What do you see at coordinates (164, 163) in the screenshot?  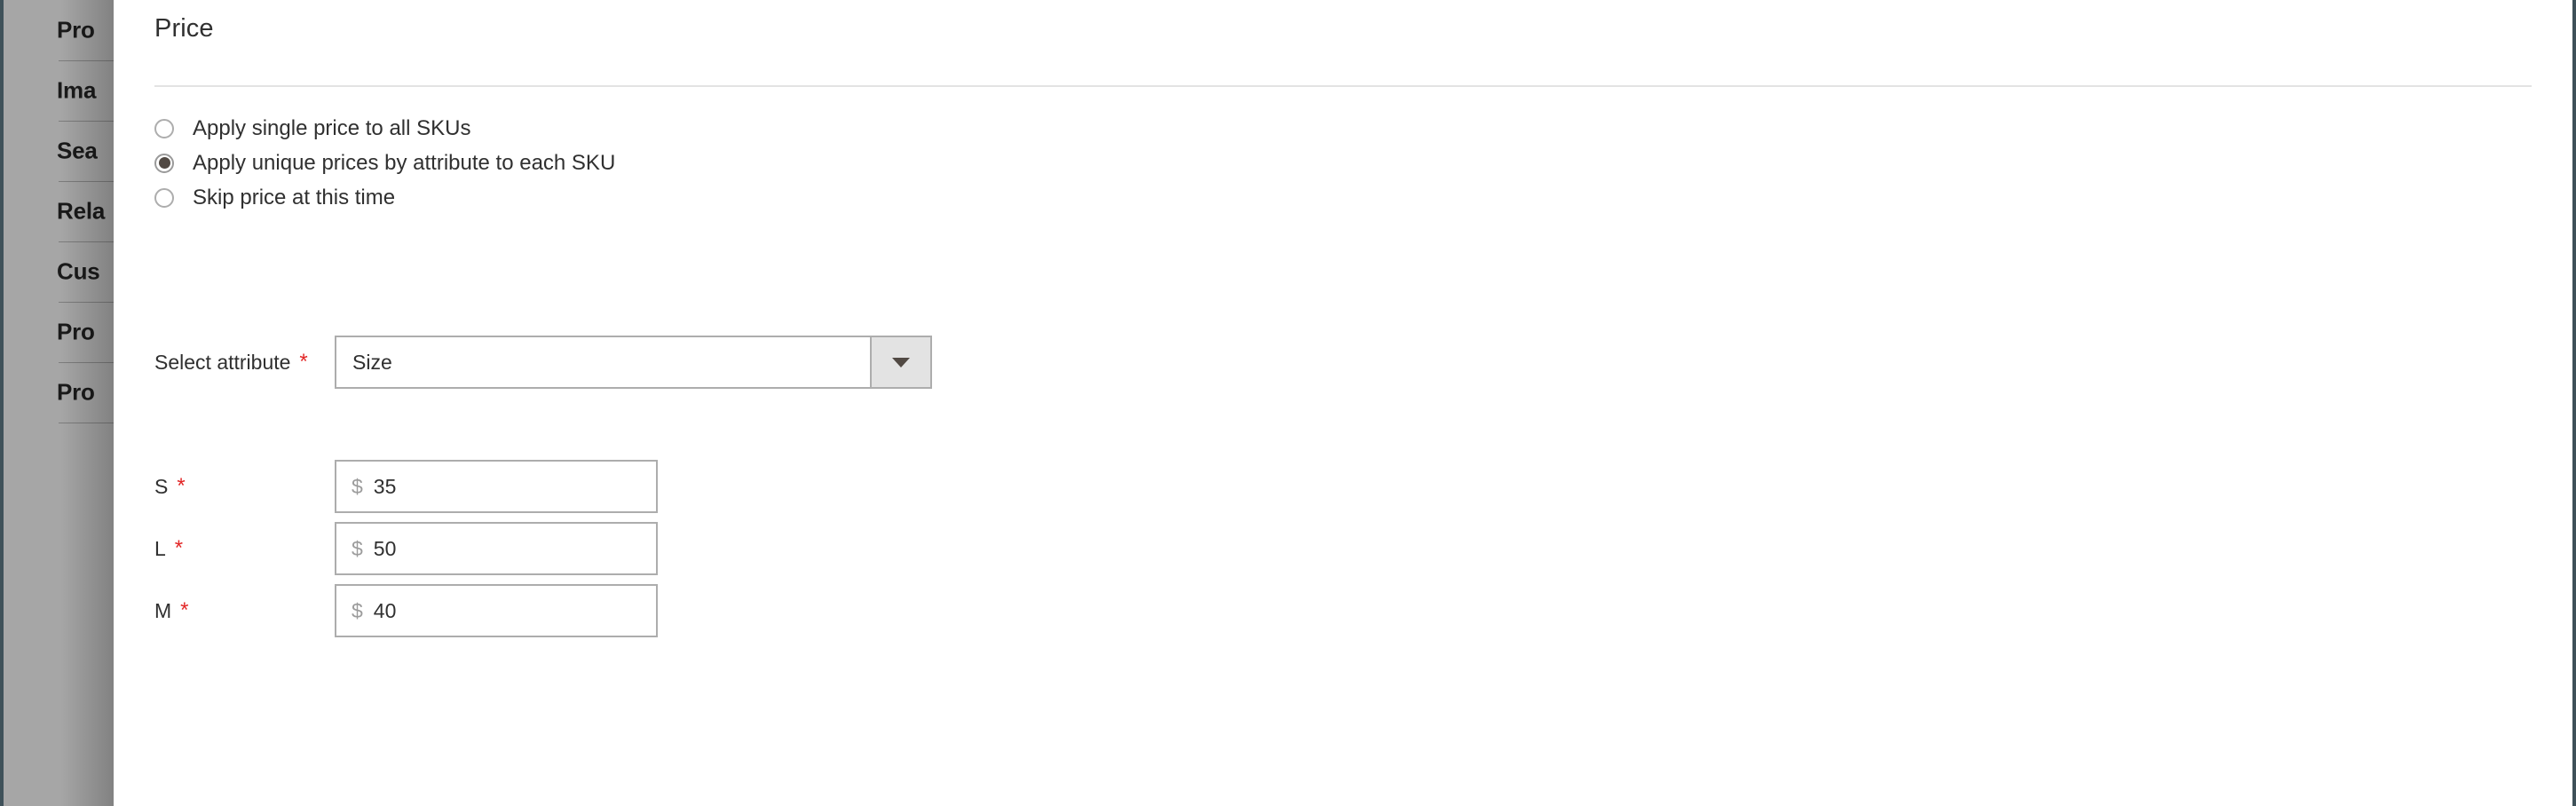 I see `radio-button-icon-selected` at bounding box center [164, 163].